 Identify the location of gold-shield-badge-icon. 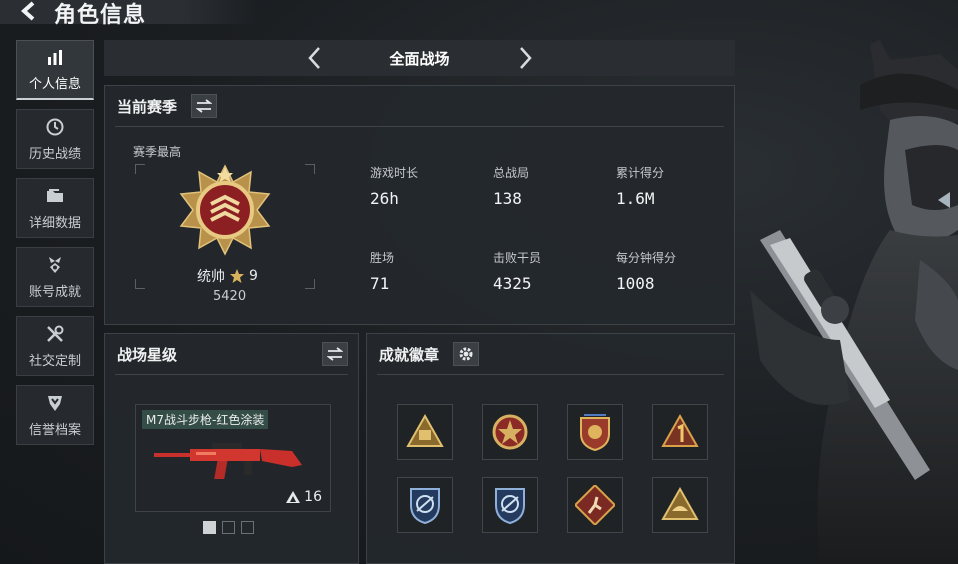
(595, 433).